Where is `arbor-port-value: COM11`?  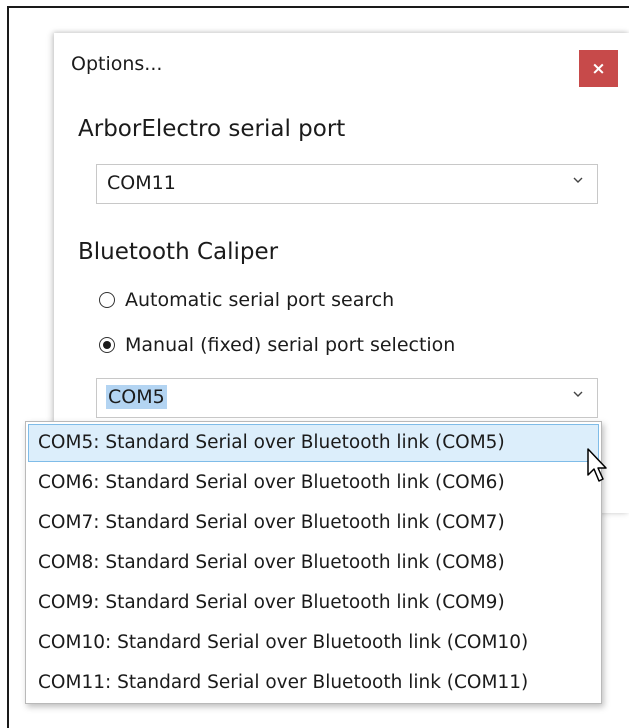 arbor-port-value: COM11 is located at coordinates (141, 183).